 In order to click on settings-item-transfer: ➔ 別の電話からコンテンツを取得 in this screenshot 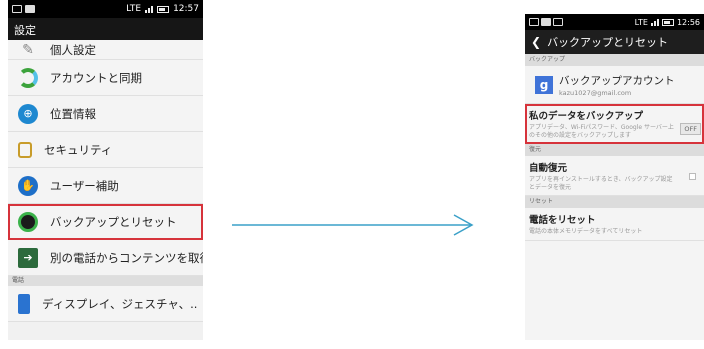, I will do `click(105, 258)`.